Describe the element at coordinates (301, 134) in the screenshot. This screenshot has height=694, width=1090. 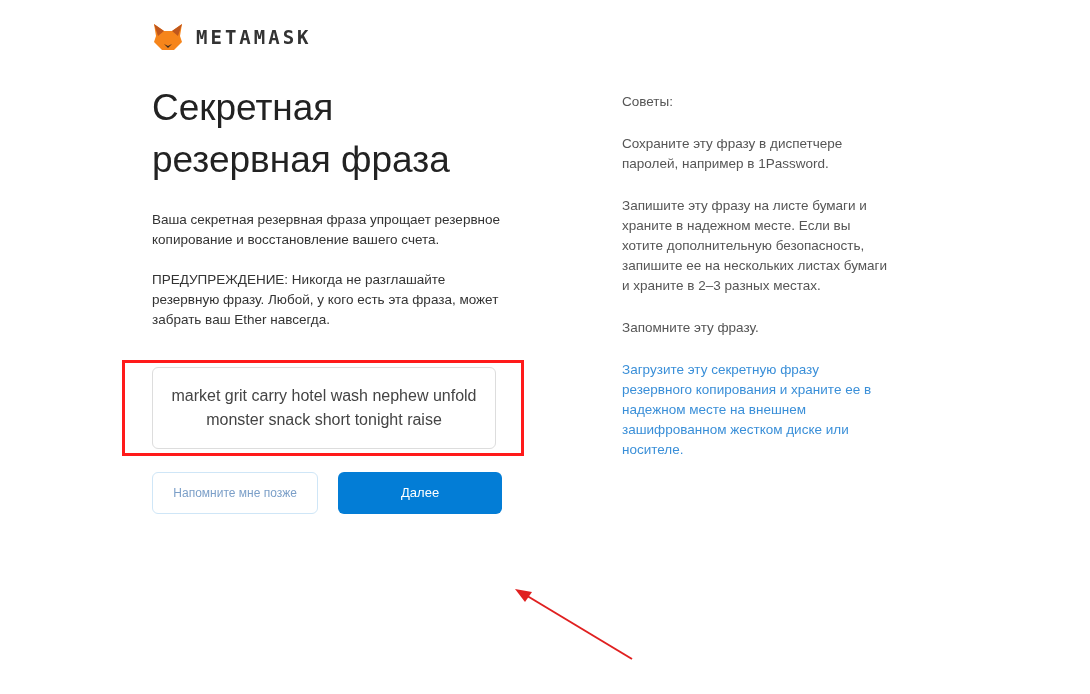
I see `page-title: Секретная резервная фраза` at that location.